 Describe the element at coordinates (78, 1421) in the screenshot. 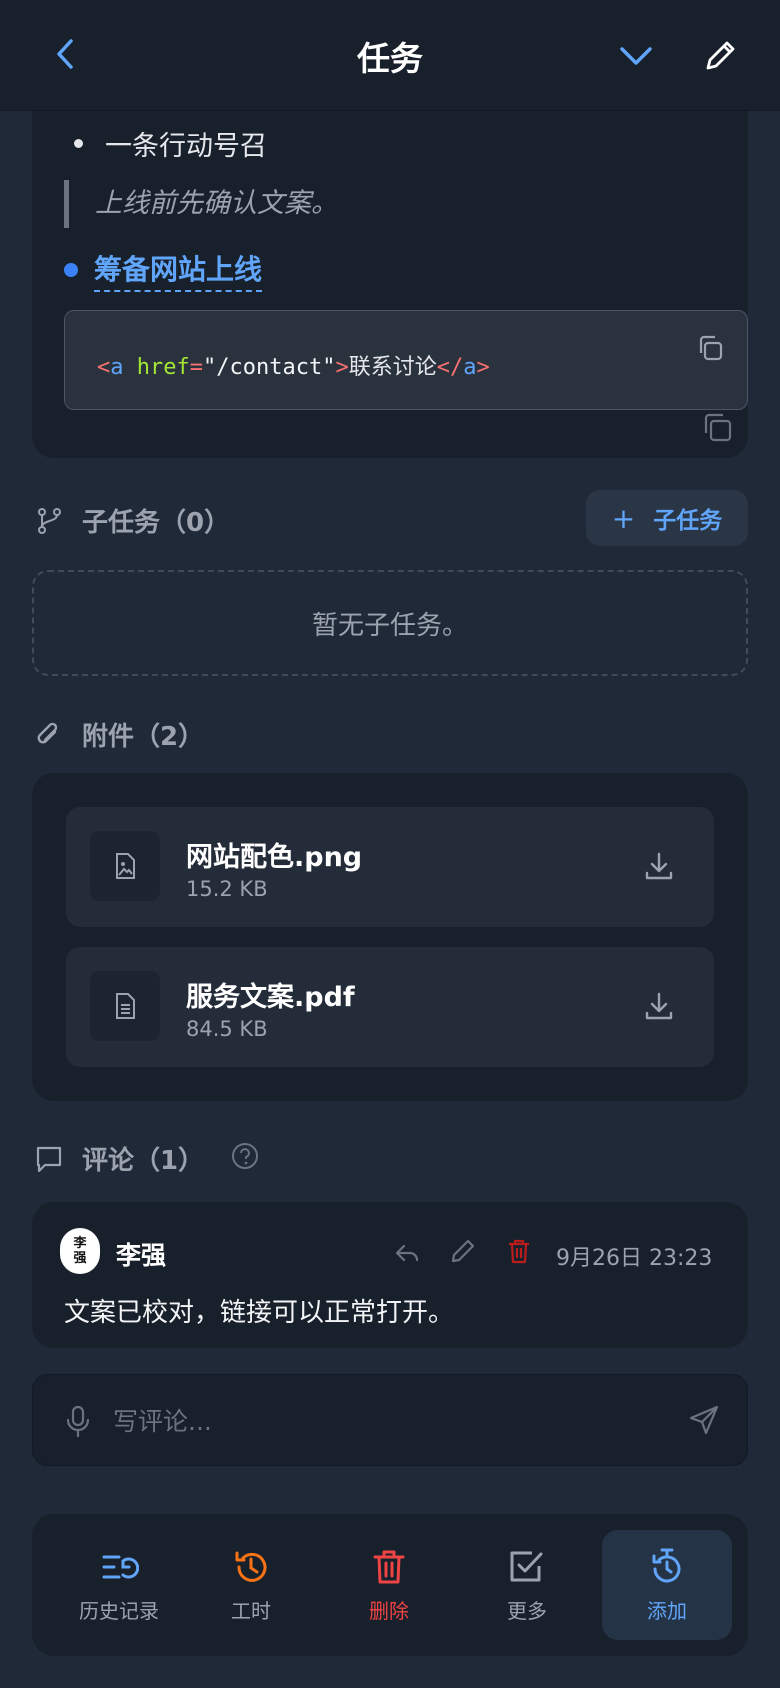

I see `microphone-icon` at that location.